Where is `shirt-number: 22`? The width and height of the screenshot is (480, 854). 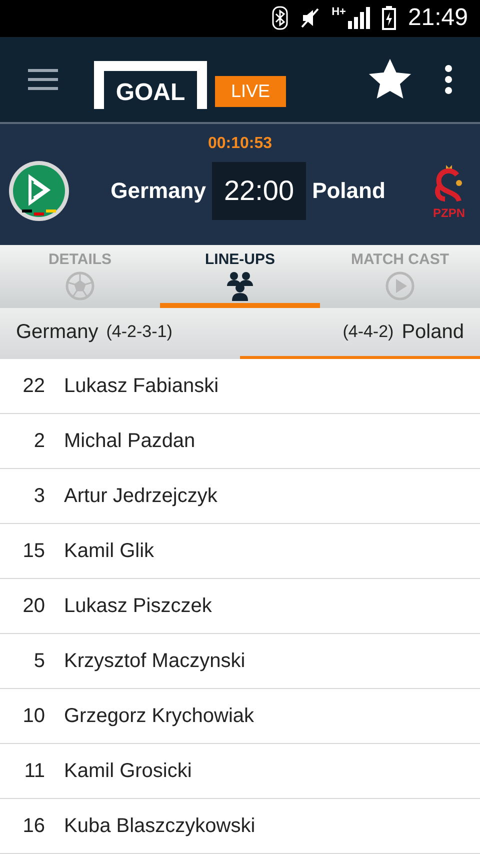 shirt-number: 22 is located at coordinates (33, 386).